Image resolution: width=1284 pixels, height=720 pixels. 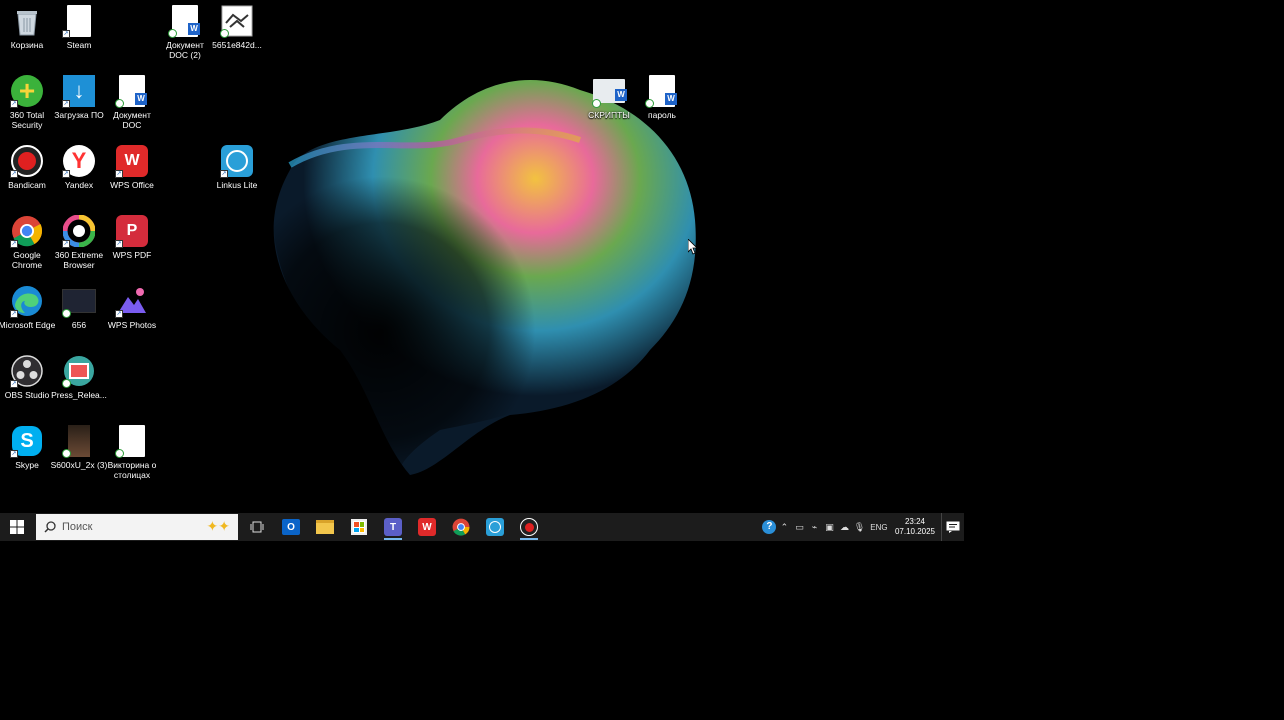 What do you see at coordinates (185, 32) in the screenshot?
I see `desktop-icon-document-doc-2: W Документ DOC (2)` at bounding box center [185, 32].